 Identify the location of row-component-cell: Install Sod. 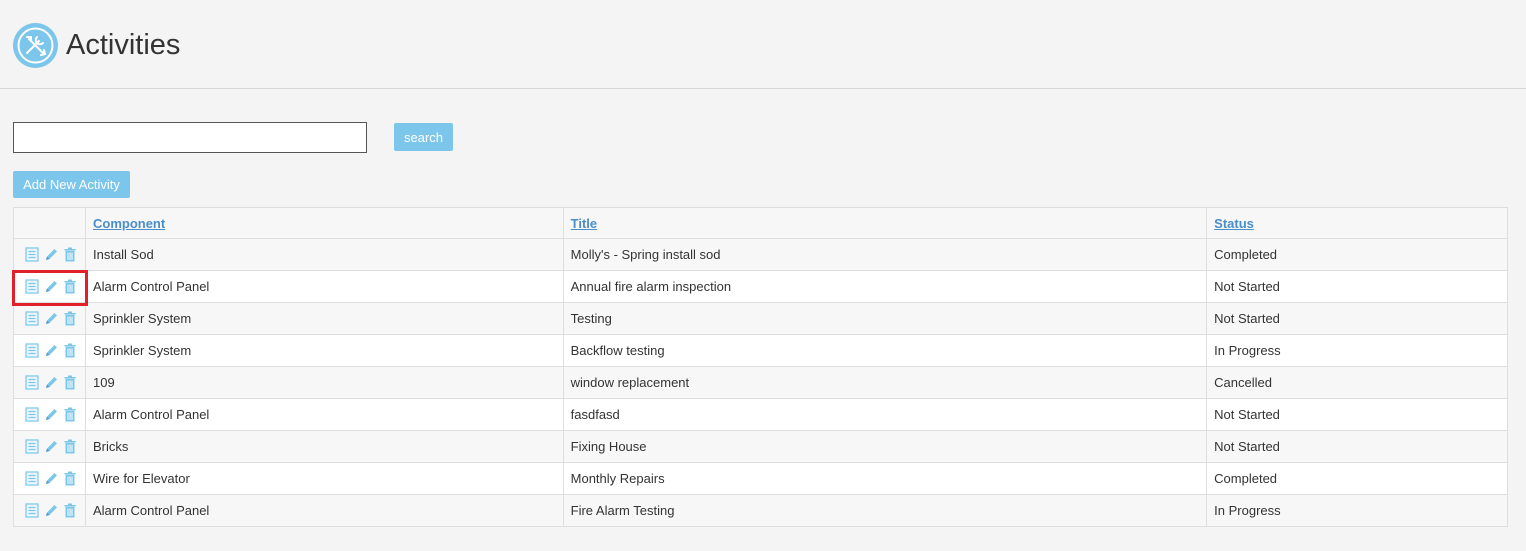
(324, 254).